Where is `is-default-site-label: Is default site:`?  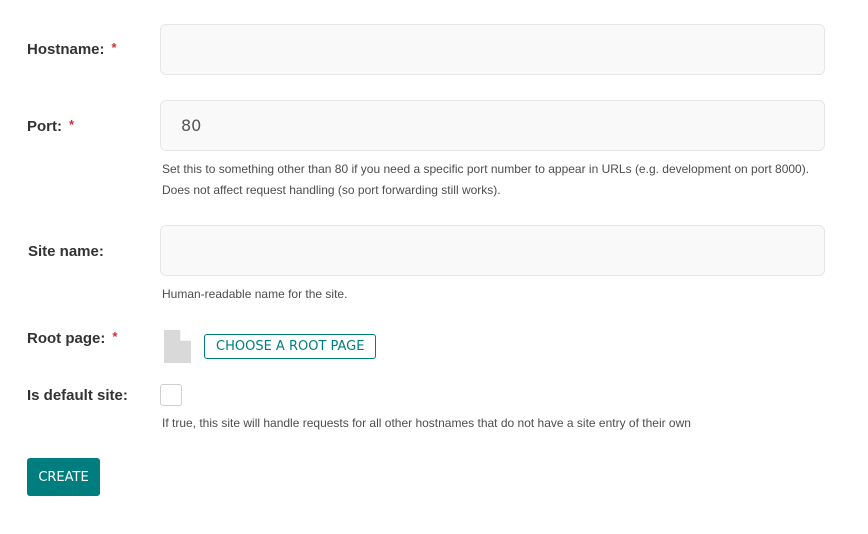
is-default-site-label: Is default site: is located at coordinates (77, 395).